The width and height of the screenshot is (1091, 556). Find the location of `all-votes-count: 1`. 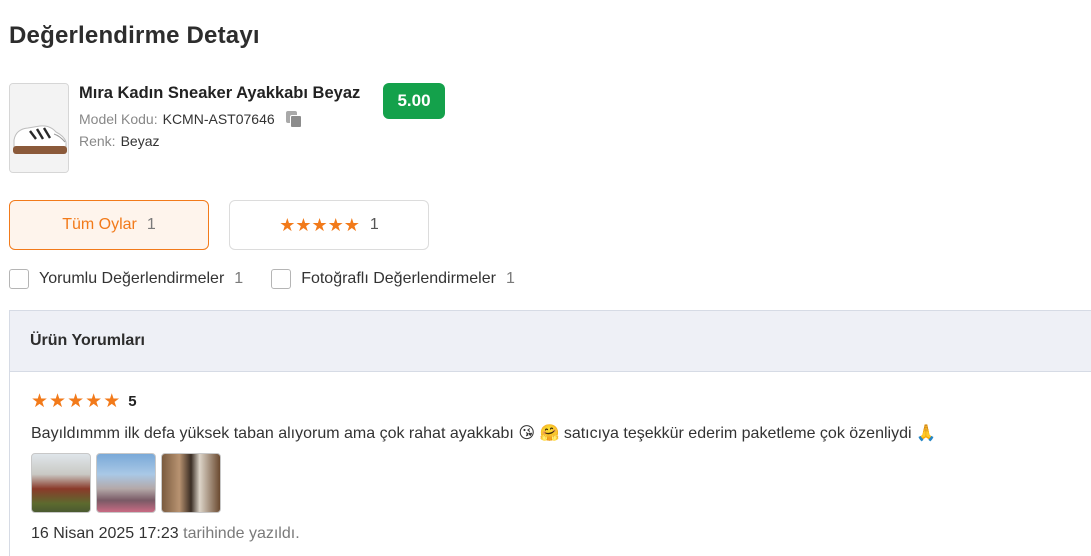

all-votes-count: 1 is located at coordinates (151, 224).